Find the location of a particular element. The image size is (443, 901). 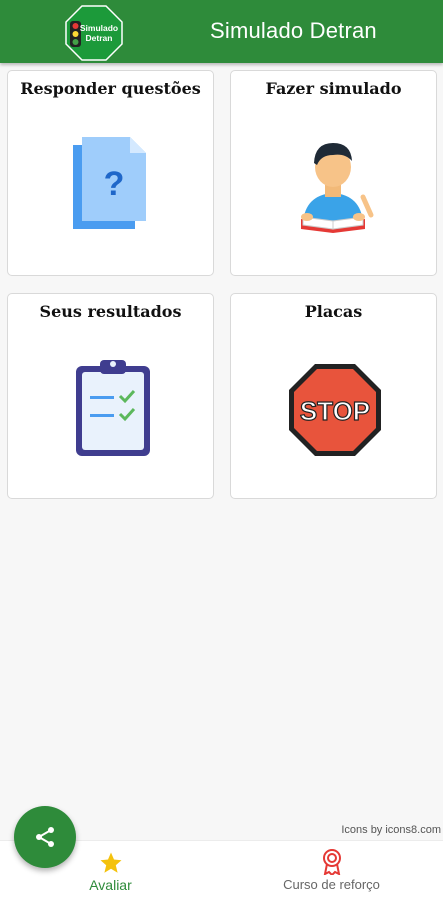

share-button is located at coordinates (45, 837).